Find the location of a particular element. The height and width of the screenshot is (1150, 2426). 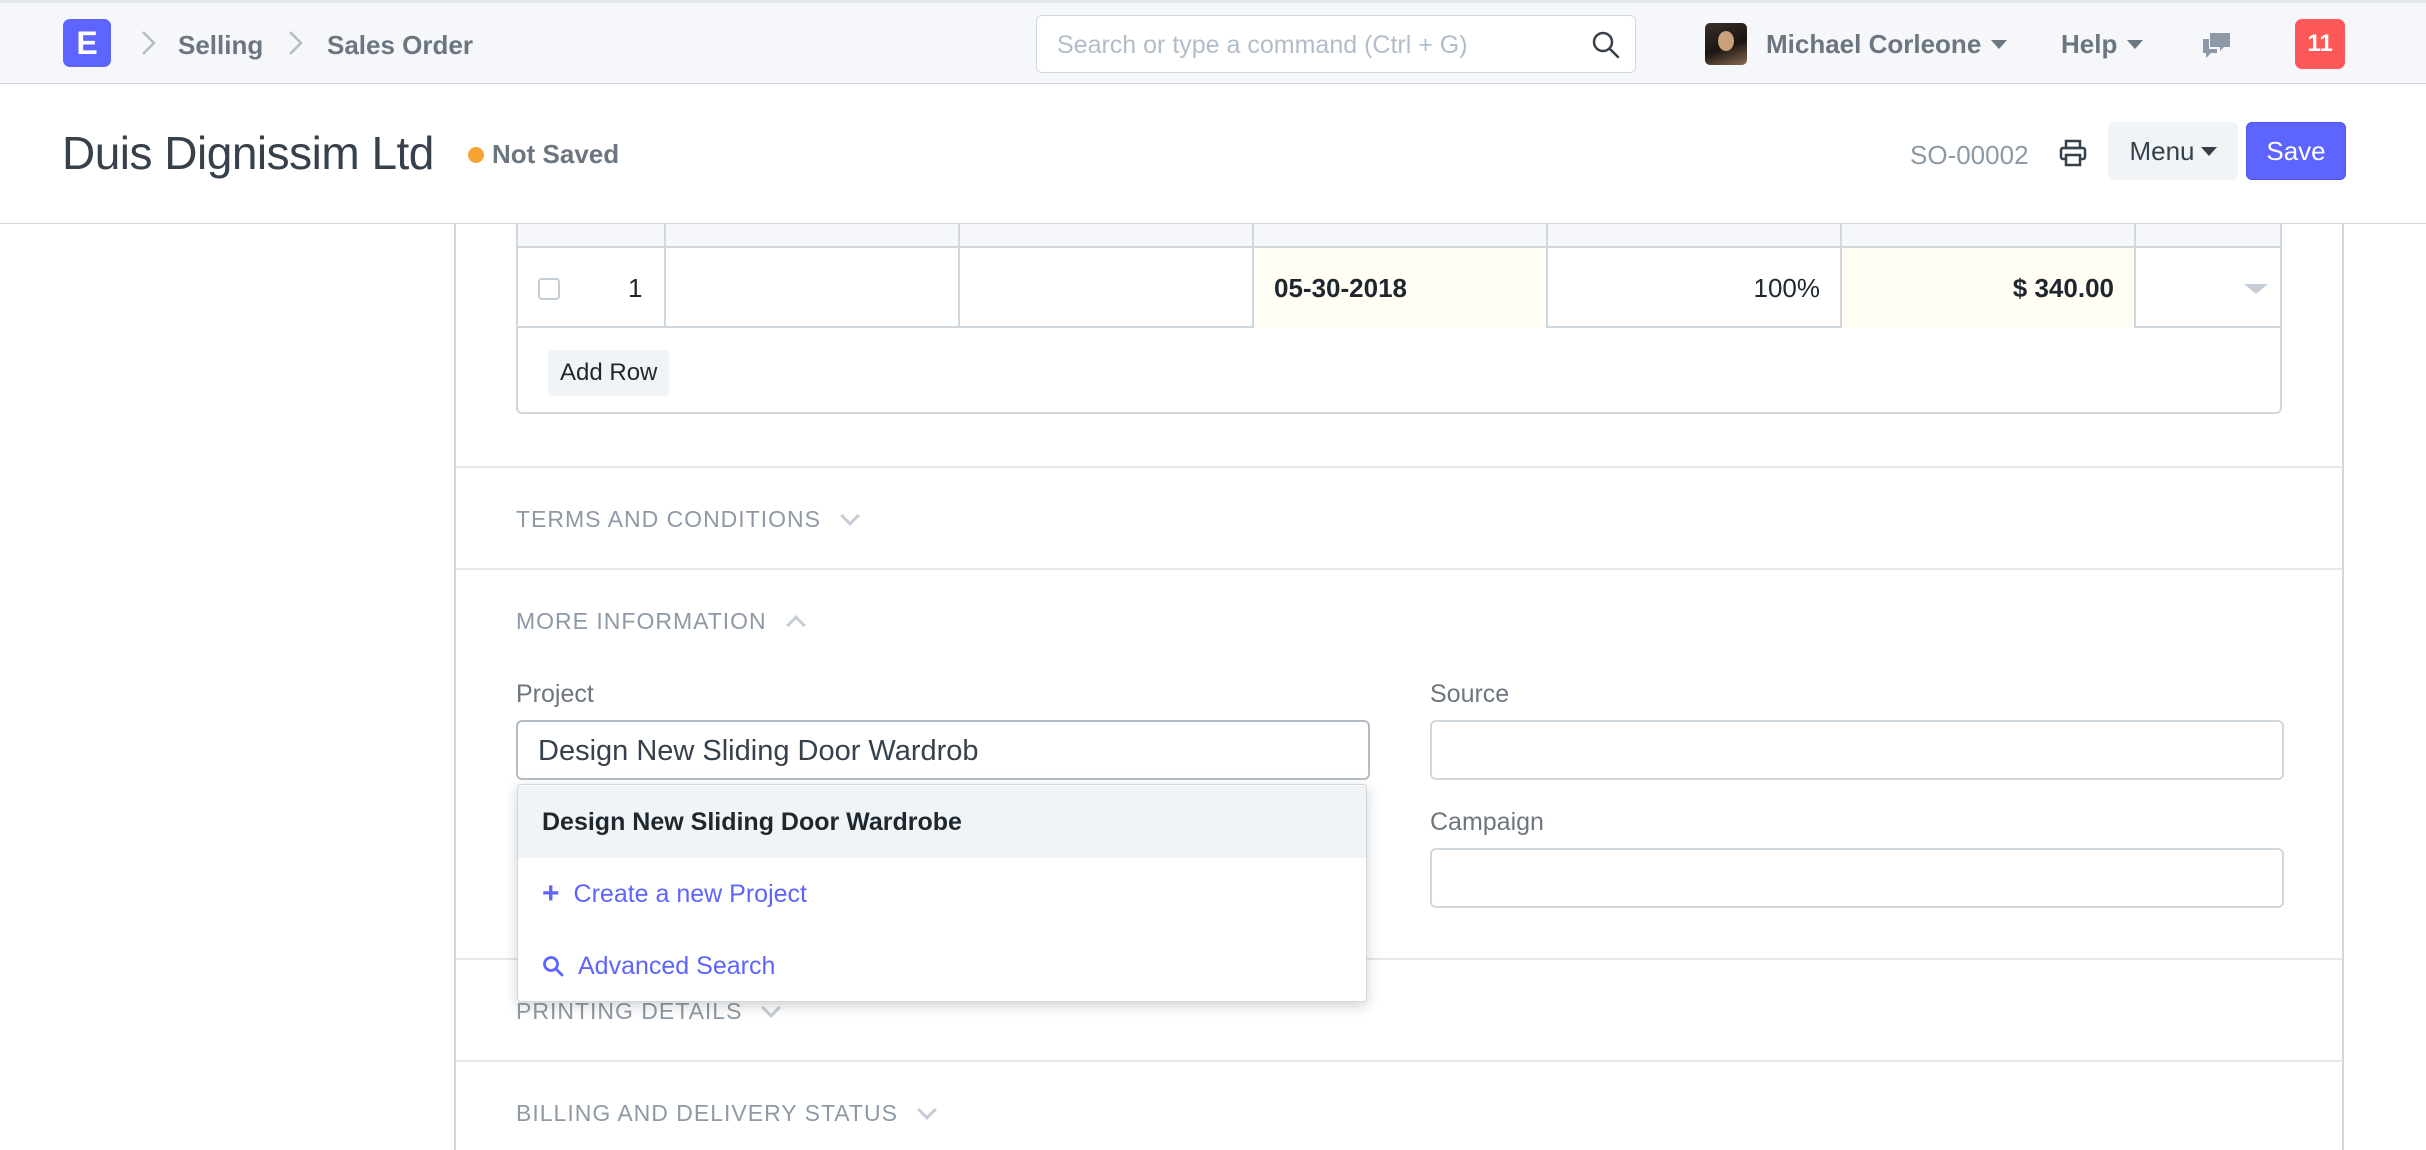

user-avatar is located at coordinates (1726, 44).